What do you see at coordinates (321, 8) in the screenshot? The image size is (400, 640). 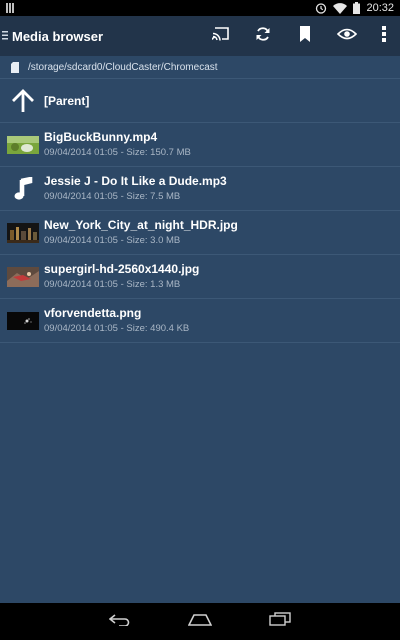 I see `alarm-icon` at bounding box center [321, 8].